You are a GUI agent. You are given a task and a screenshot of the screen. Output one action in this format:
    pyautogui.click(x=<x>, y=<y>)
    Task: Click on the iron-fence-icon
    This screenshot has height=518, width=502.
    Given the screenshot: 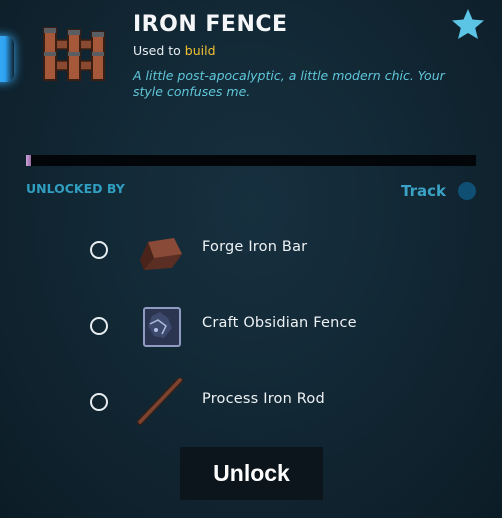 What is the action you would take?
    pyautogui.click(x=74, y=54)
    